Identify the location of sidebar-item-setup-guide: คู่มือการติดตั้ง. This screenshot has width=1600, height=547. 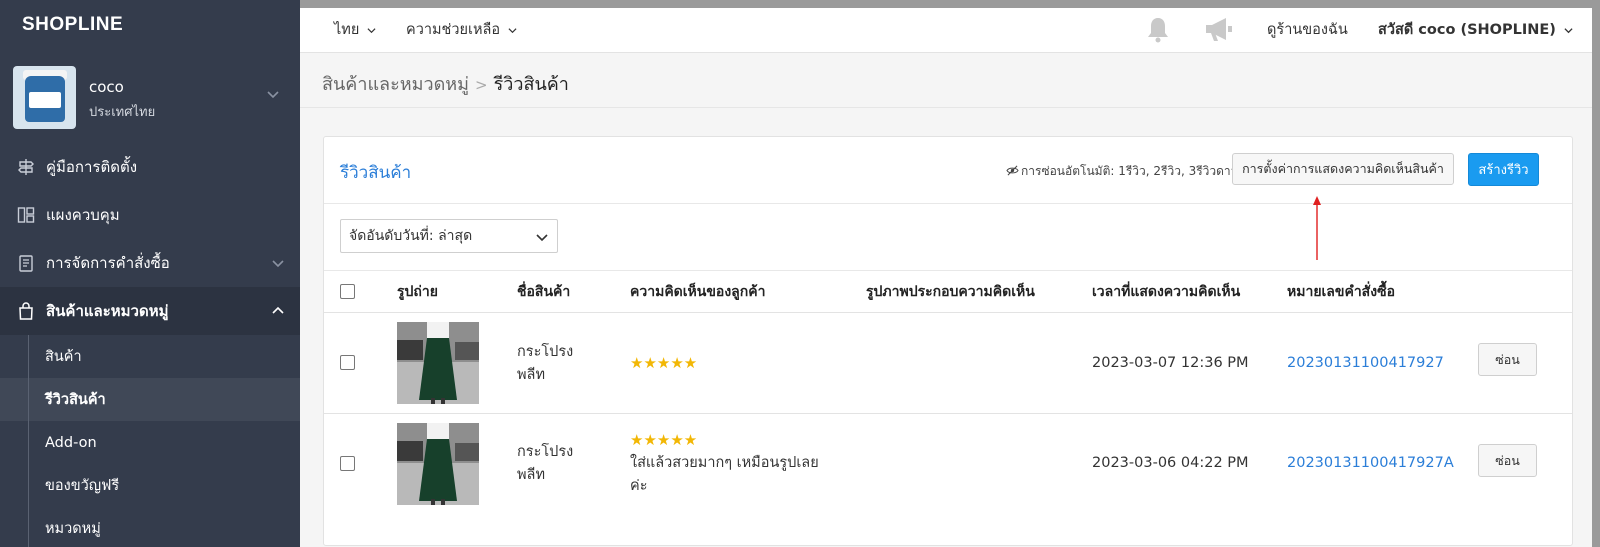
(150, 167).